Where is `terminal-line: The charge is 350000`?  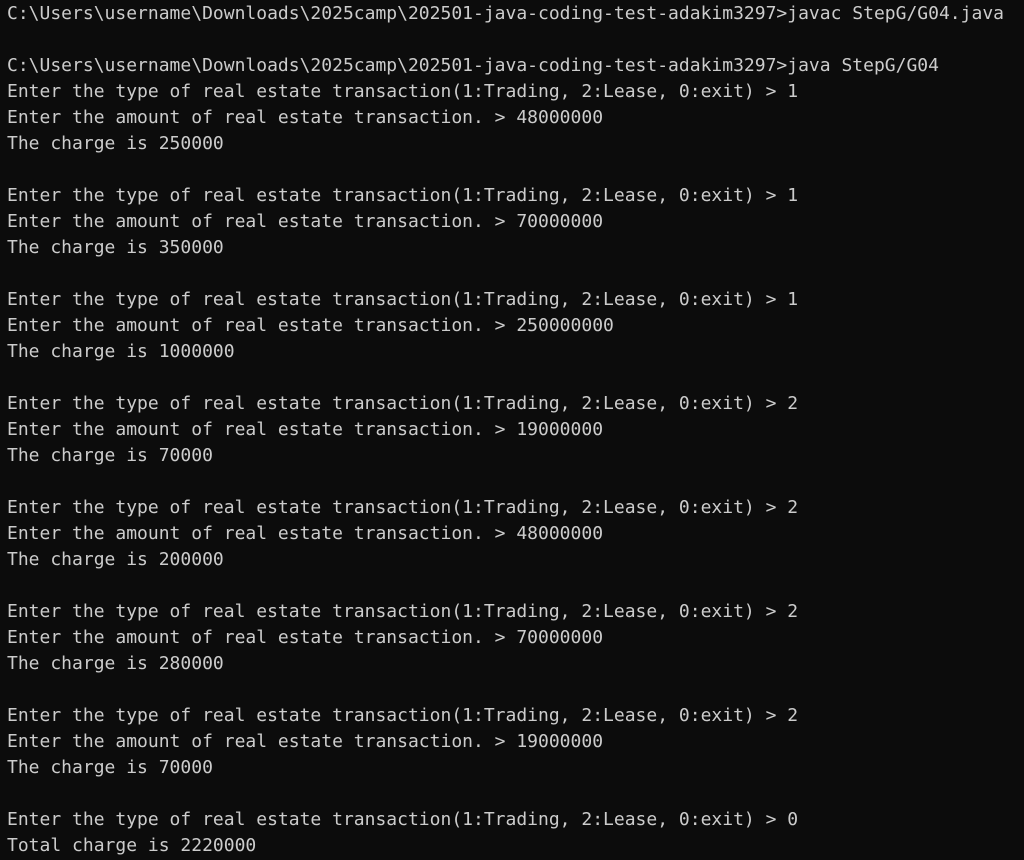 terminal-line: The charge is 350000 is located at coordinates (115, 247).